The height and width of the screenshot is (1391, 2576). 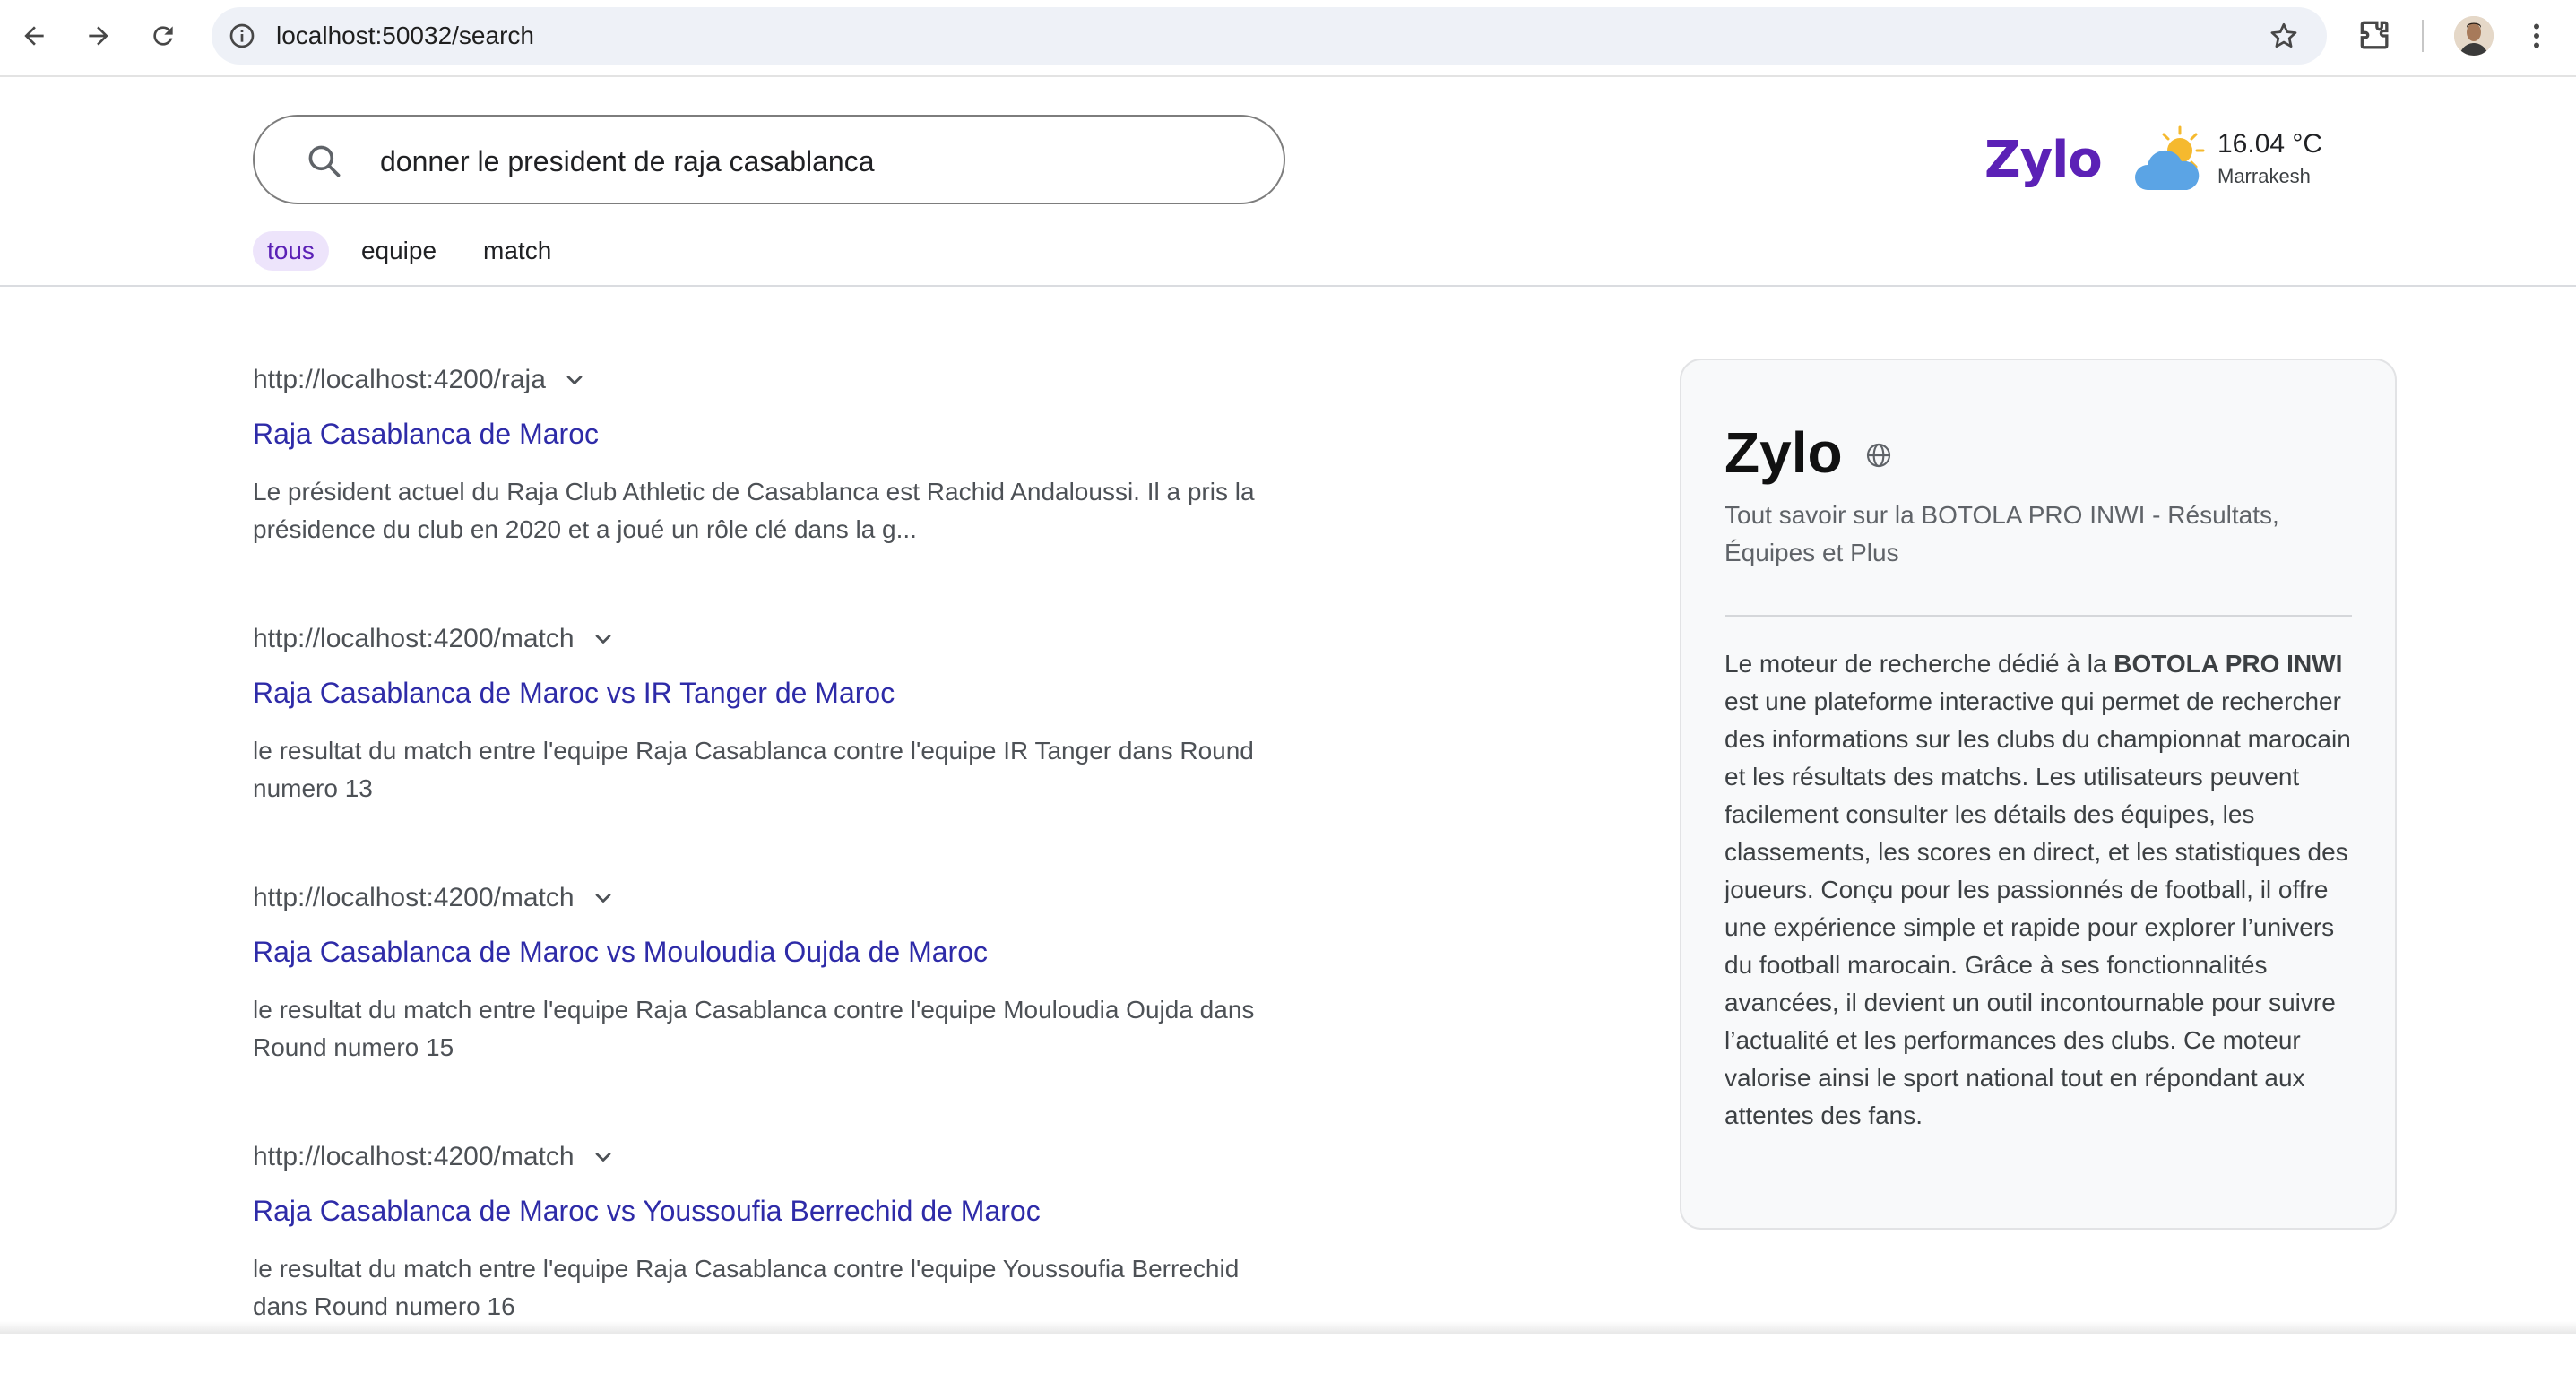 What do you see at coordinates (810, 161) in the screenshot?
I see `search-input` at bounding box center [810, 161].